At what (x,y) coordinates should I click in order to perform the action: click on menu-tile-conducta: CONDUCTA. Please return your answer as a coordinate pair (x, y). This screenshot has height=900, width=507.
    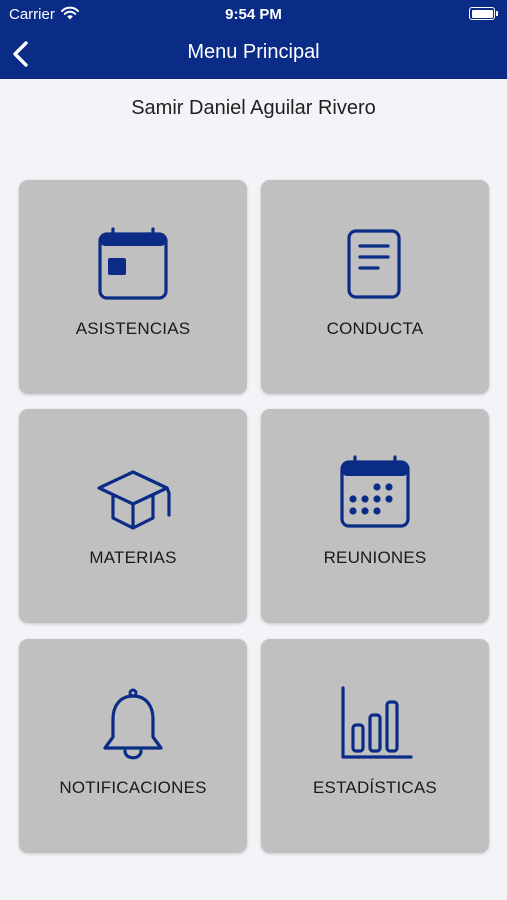
    Looking at the image, I should click on (375, 287).